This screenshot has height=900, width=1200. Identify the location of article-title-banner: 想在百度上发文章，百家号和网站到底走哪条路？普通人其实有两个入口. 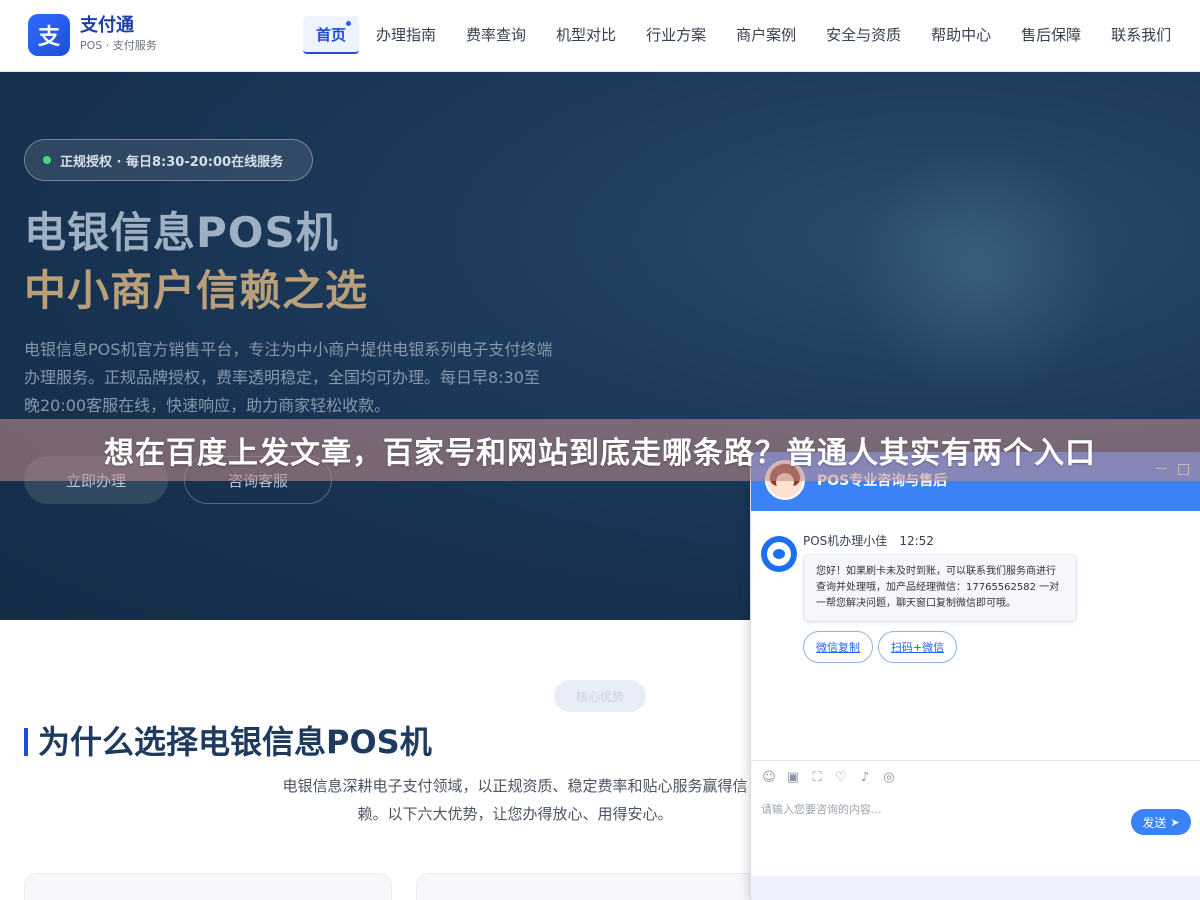
(600, 450).